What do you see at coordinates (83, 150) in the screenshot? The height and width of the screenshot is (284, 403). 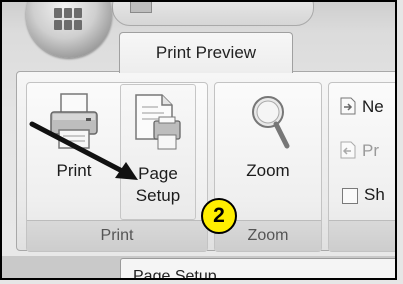 I see `arrow-annotation-icon` at bounding box center [83, 150].